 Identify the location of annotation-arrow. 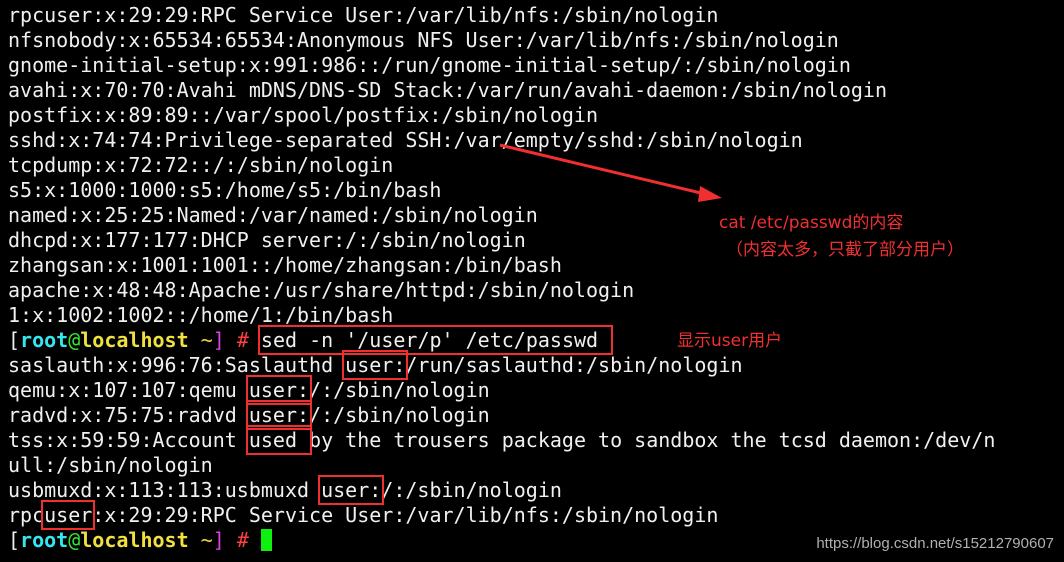
(610, 172).